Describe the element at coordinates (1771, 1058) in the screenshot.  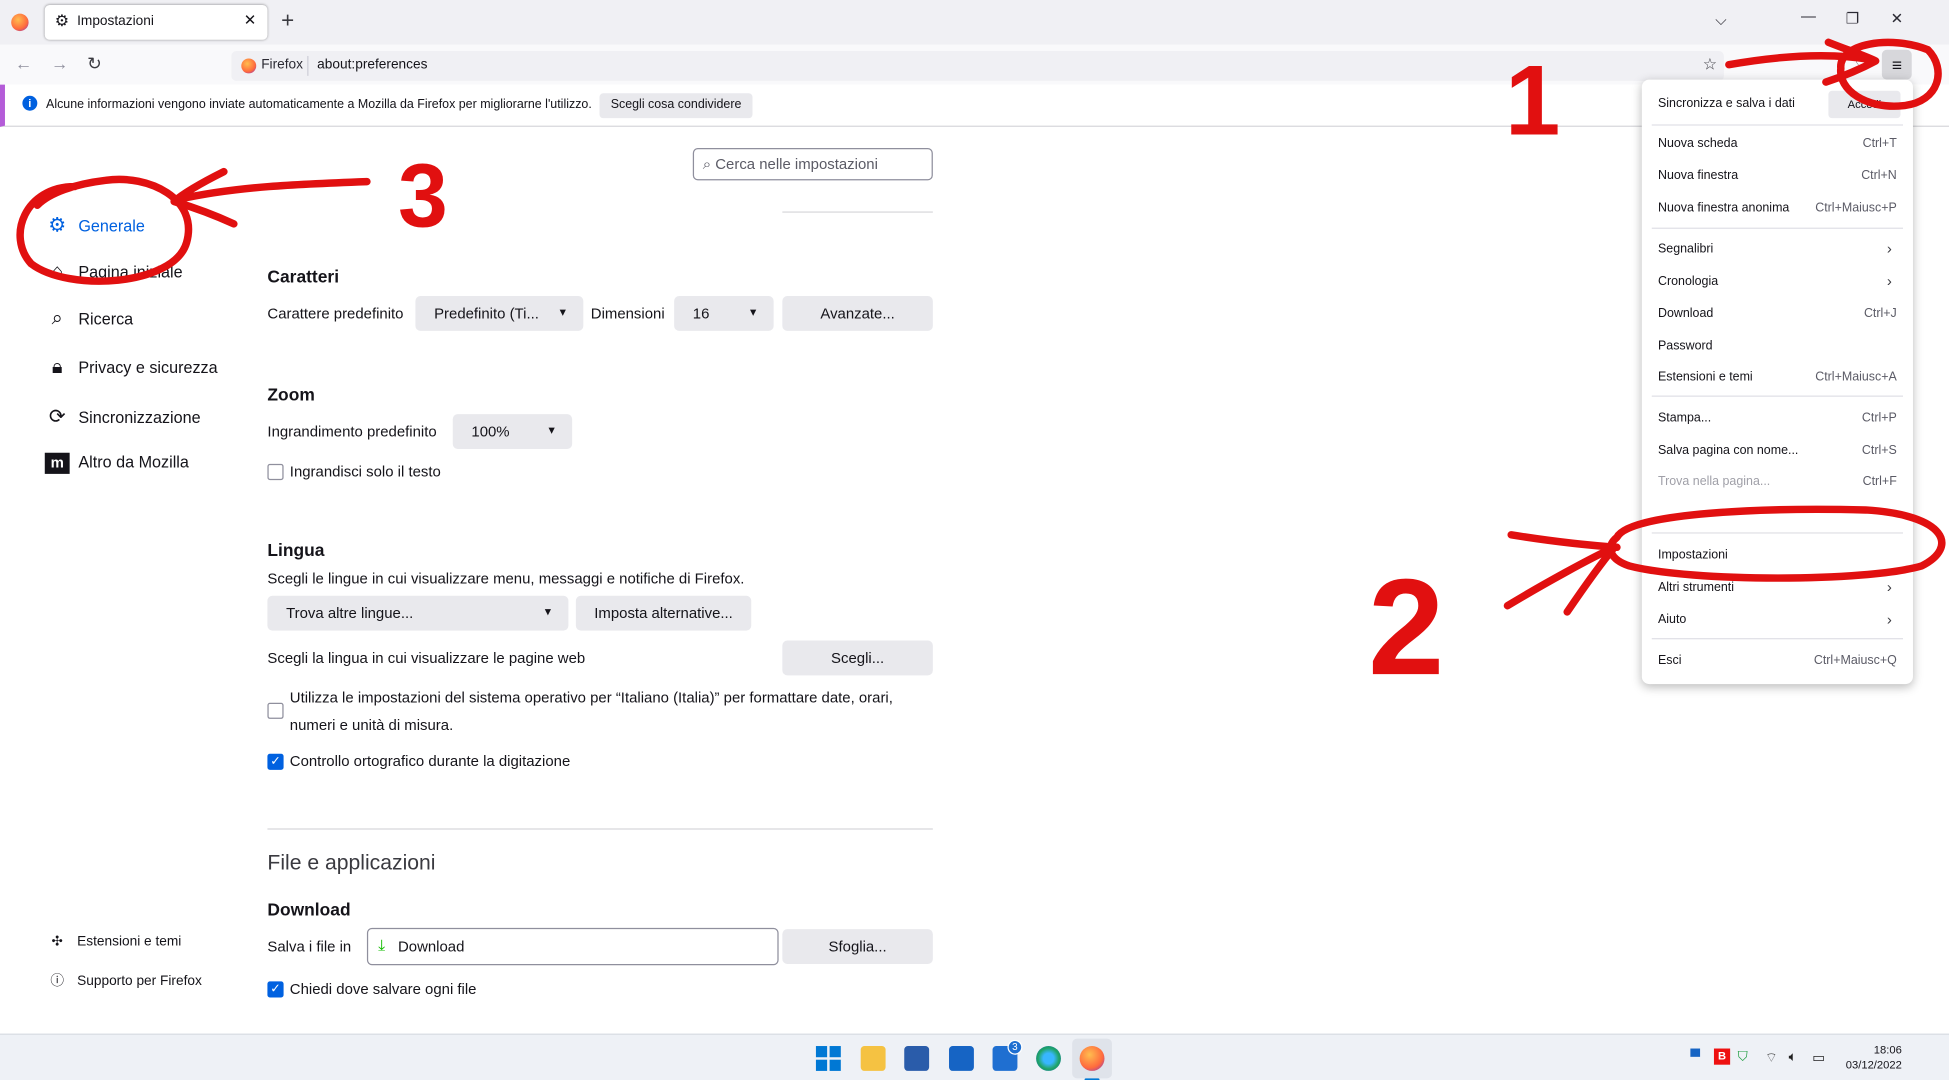
I see `wifi-icon: ⌔` at that location.